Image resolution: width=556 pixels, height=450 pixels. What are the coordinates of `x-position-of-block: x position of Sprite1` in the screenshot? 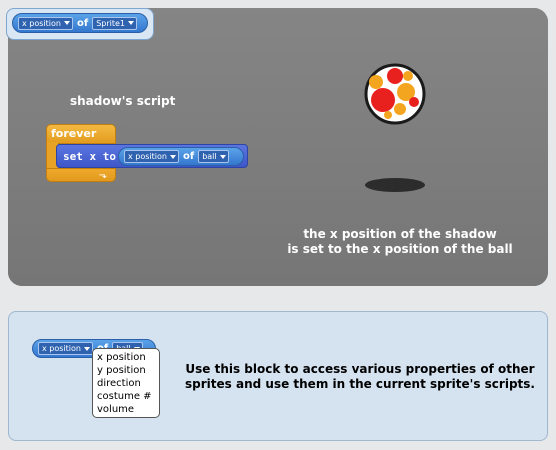 It's located at (80, 23).